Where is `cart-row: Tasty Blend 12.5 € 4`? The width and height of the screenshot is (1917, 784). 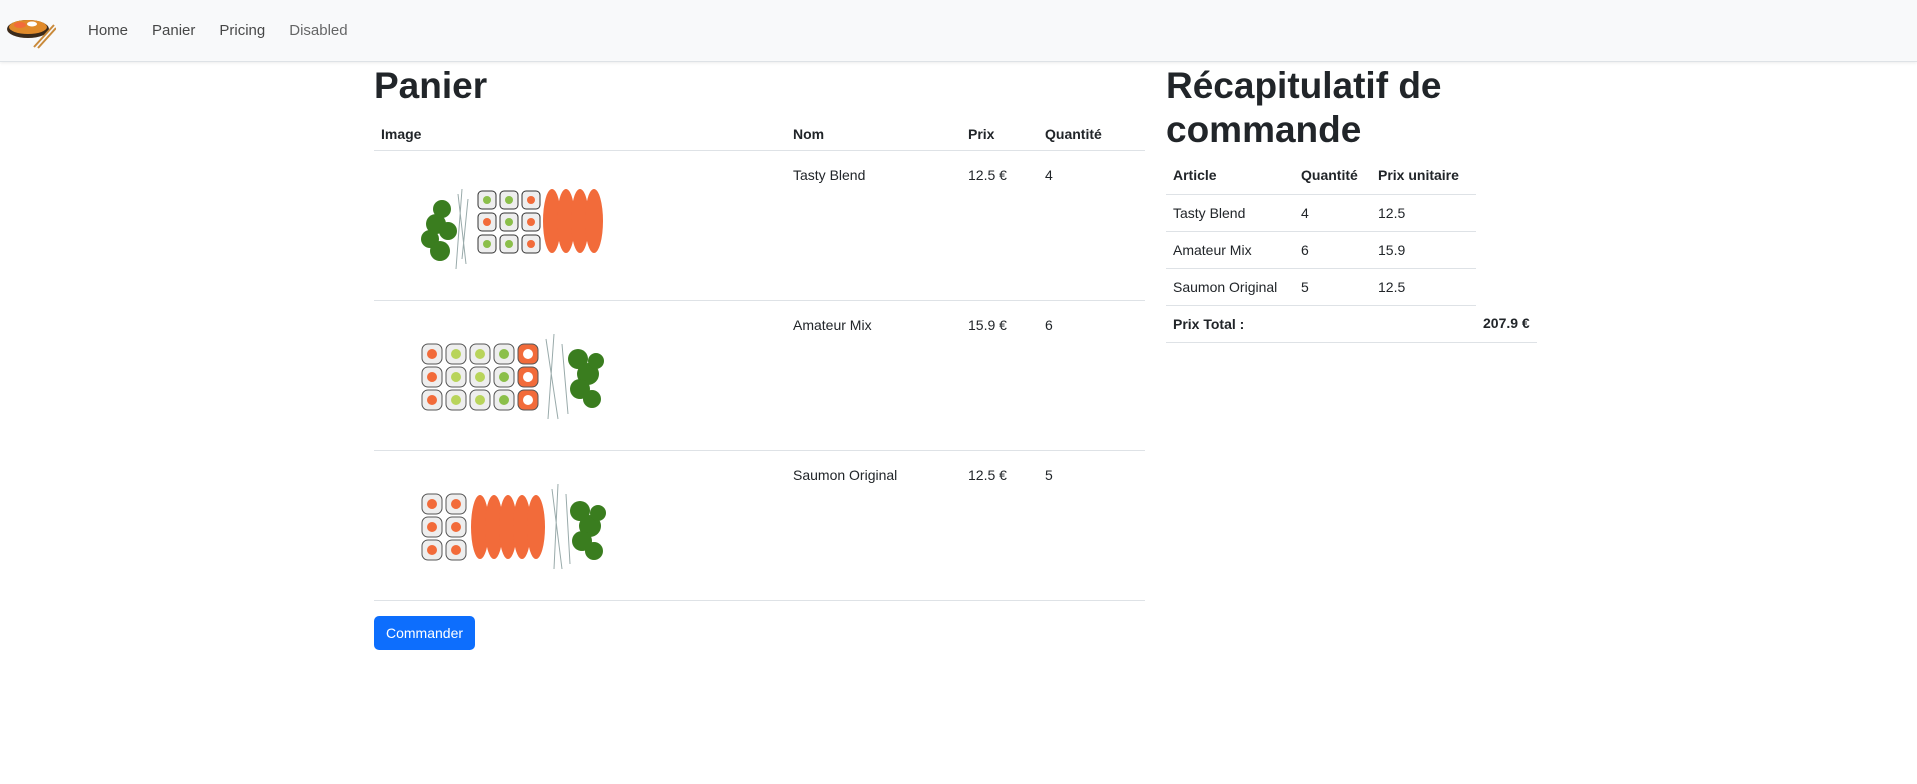 cart-row: Tasty Blend 12.5 € 4 is located at coordinates (759, 225).